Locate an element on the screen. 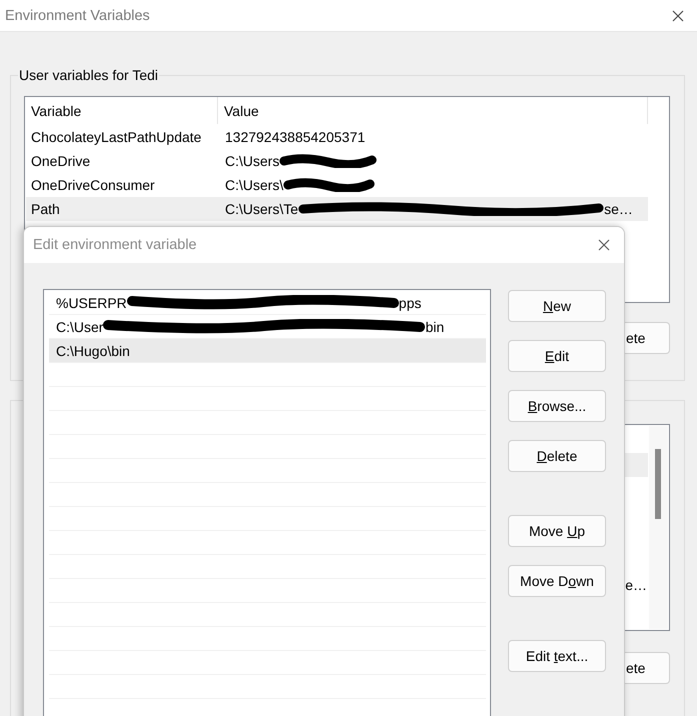 This screenshot has width=697, height=716. variable-name: ChocolateyLastPathUpdate is located at coordinates (116, 137).